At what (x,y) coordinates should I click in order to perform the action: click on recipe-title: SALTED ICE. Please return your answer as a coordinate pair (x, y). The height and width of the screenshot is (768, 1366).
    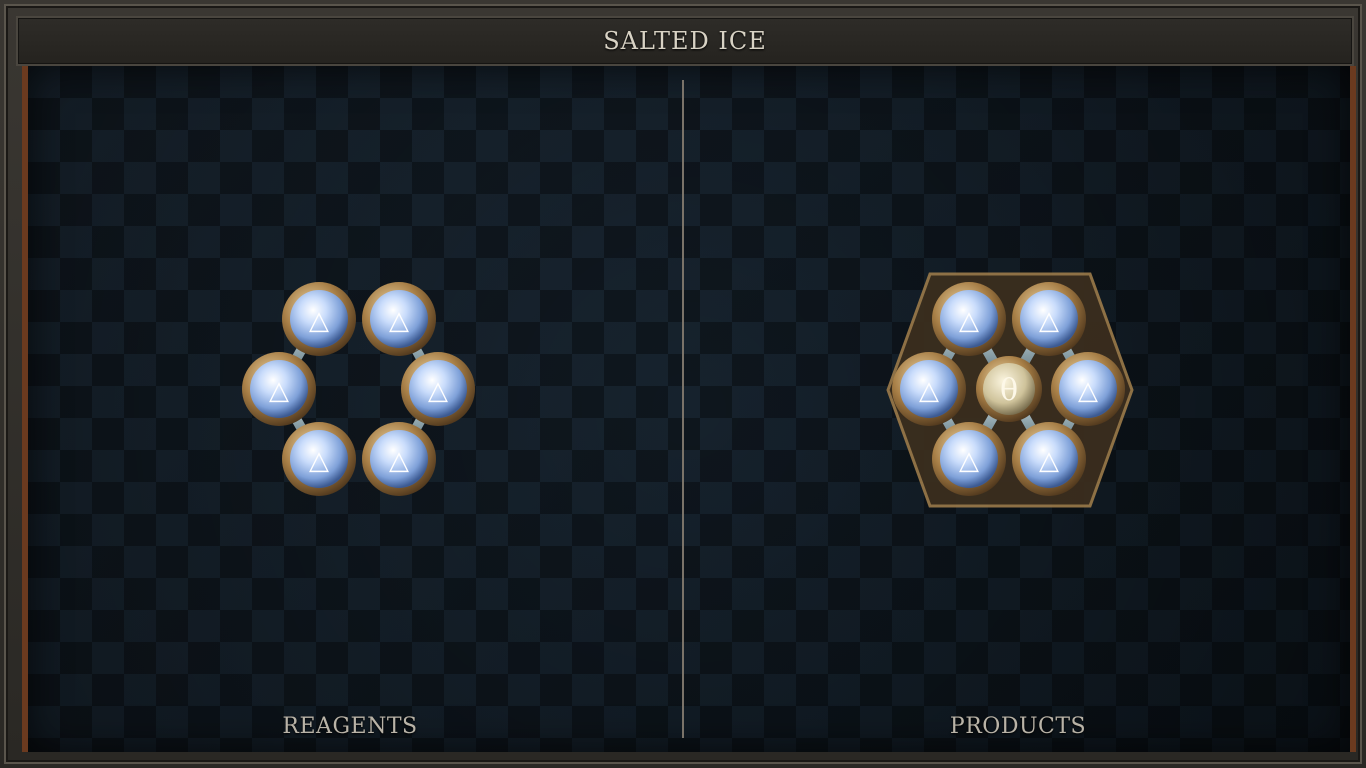
    Looking at the image, I should click on (685, 41).